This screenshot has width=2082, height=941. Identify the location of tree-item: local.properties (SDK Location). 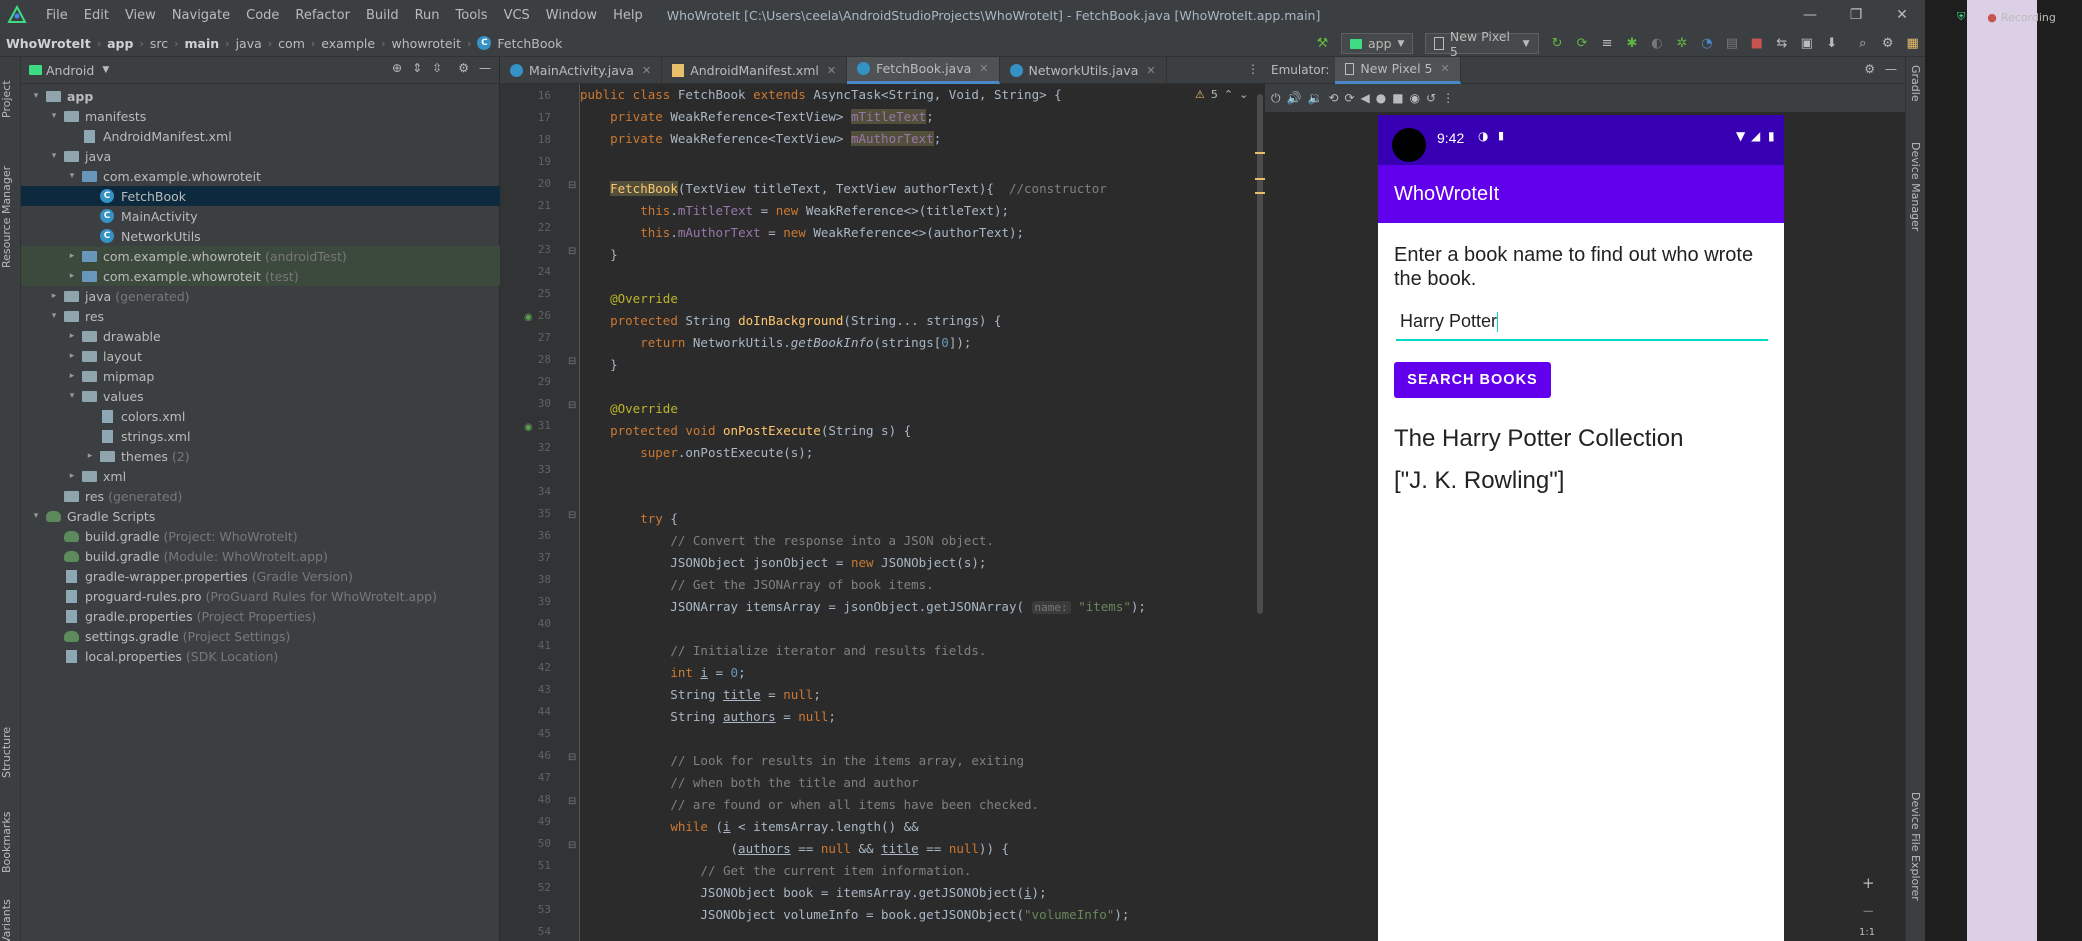
(260, 656).